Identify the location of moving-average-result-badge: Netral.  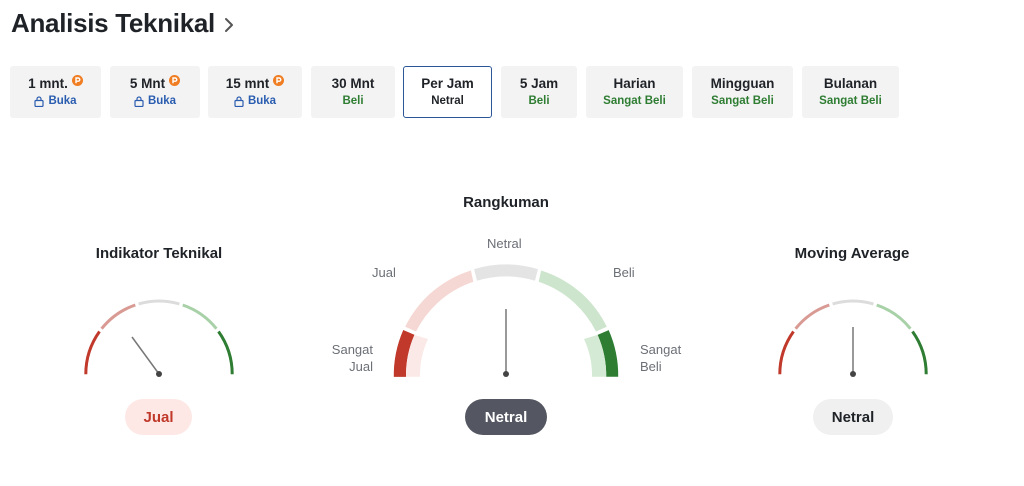
(853, 417).